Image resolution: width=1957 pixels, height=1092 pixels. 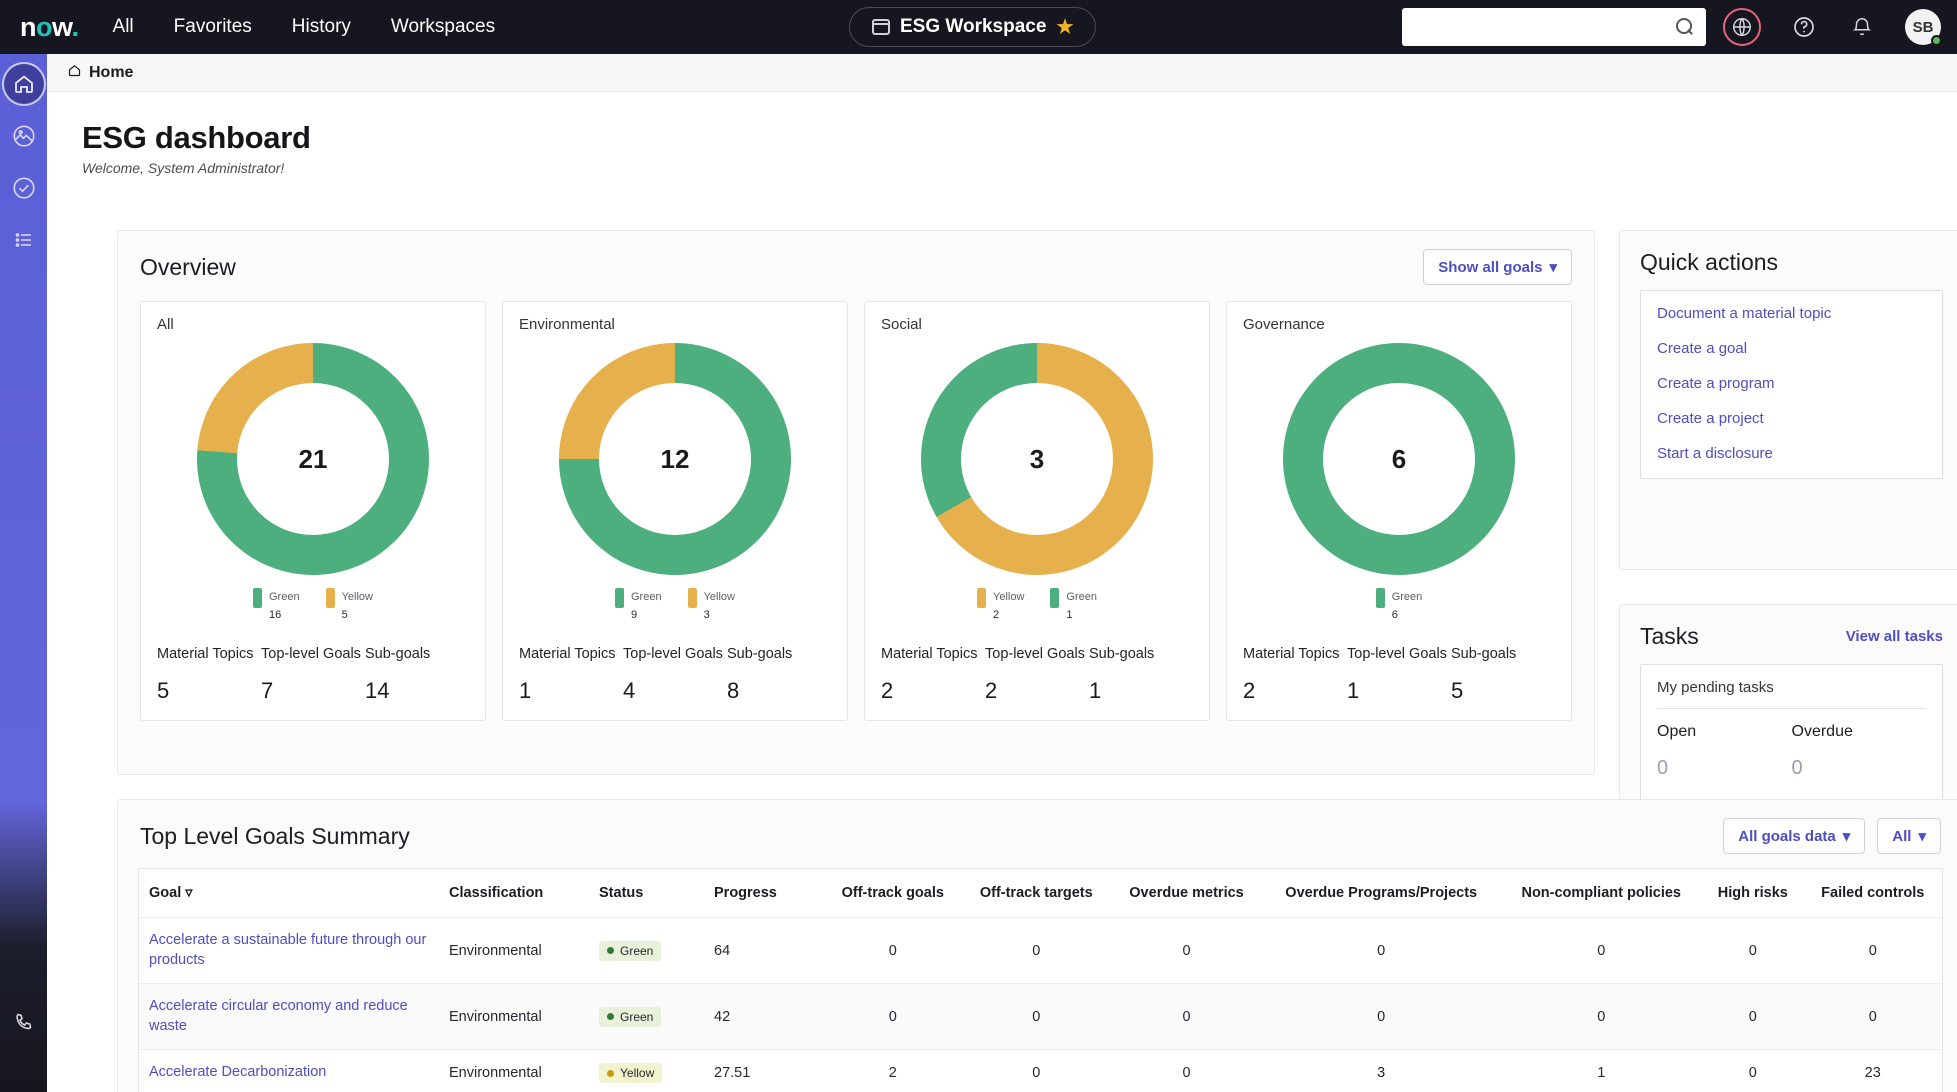 What do you see at coordinates (1894, 636) in the screenshot?
I see `view-all-tasks-link: View all tasks` at bounding box center [1894, 636].